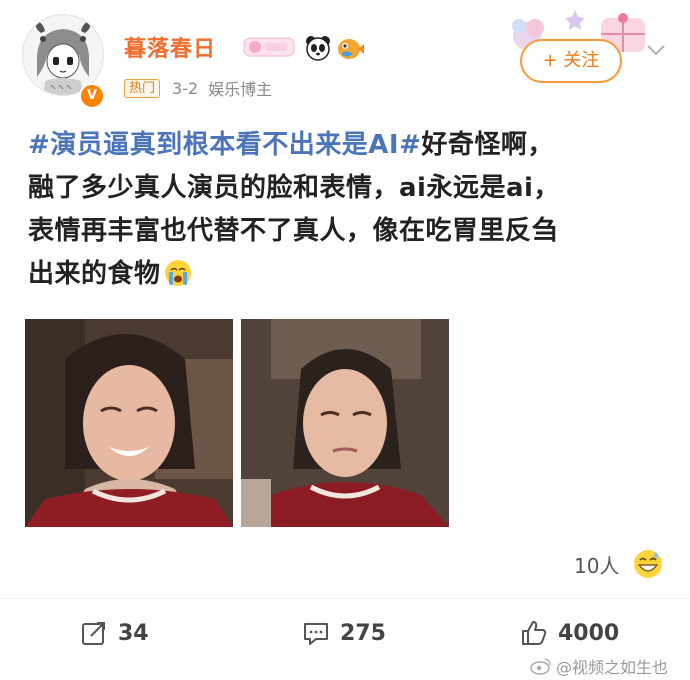  I want to click on watermark: @视频之如生也, so click(599, 666).